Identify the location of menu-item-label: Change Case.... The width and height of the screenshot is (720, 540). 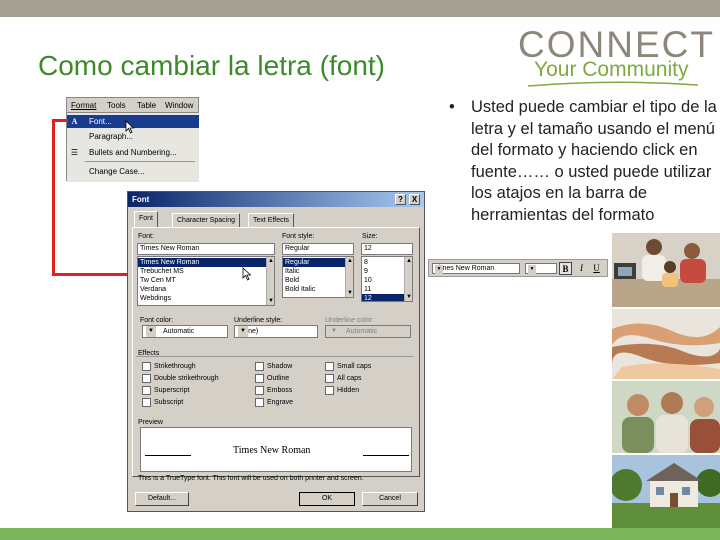
(117, 171).